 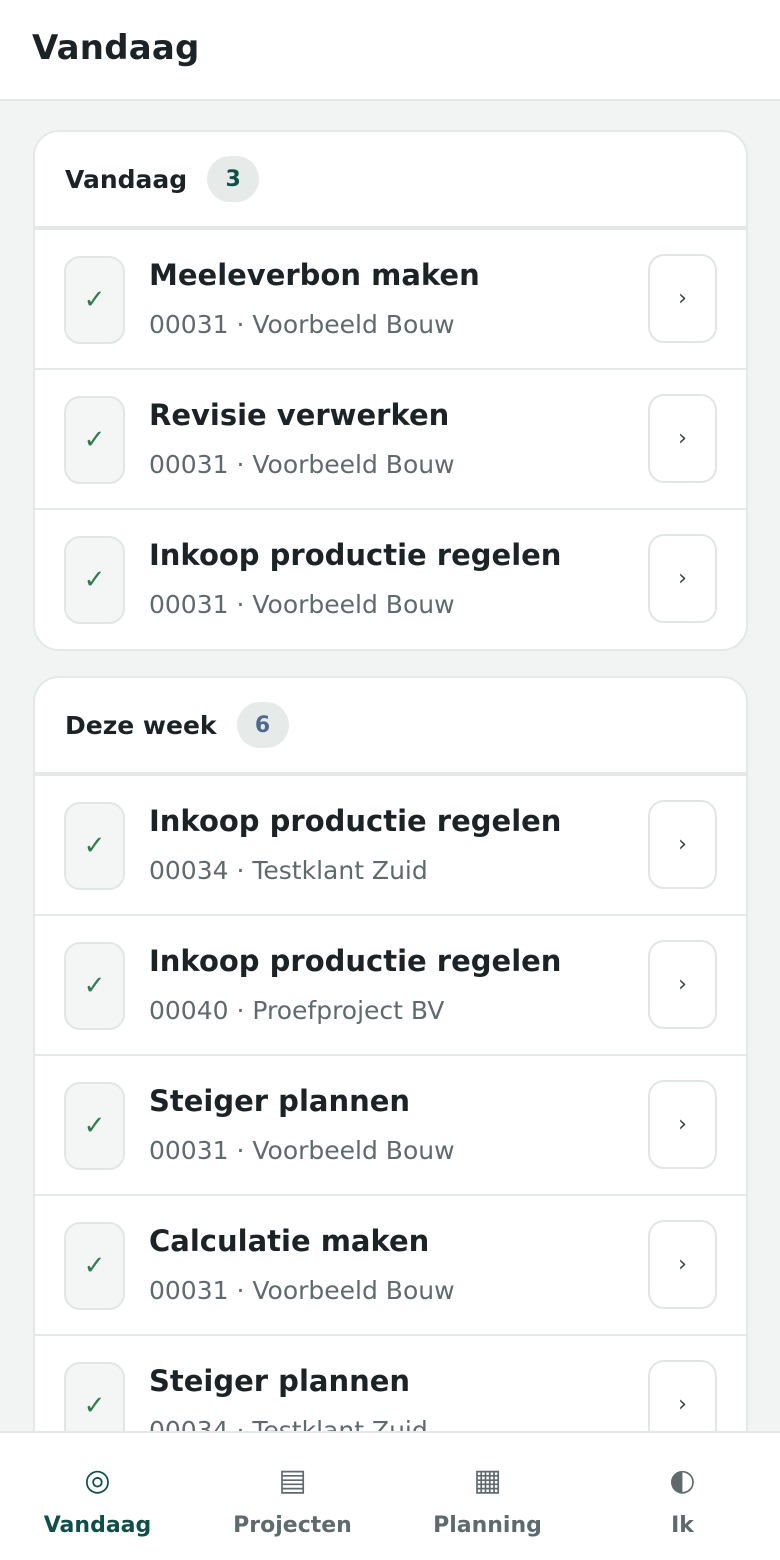 I want to click on target-icon: ◎, so click(x=97, y=1480).